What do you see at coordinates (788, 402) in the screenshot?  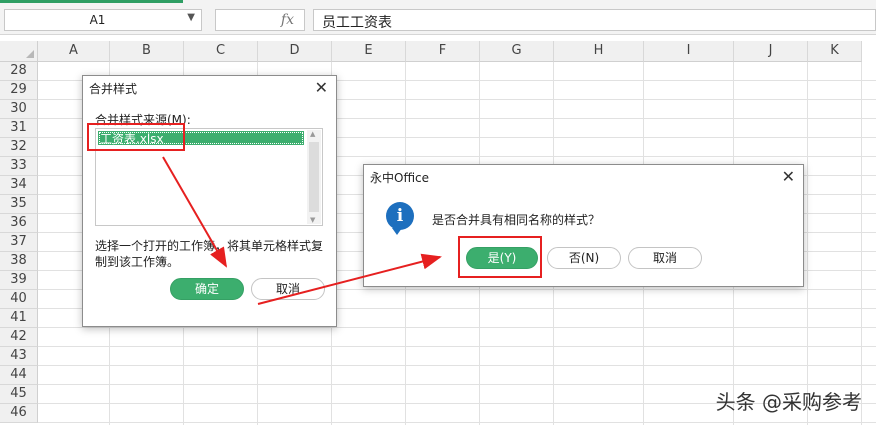 I see `watermark: 头条 @采购参考` at bounding box center [788, 402].